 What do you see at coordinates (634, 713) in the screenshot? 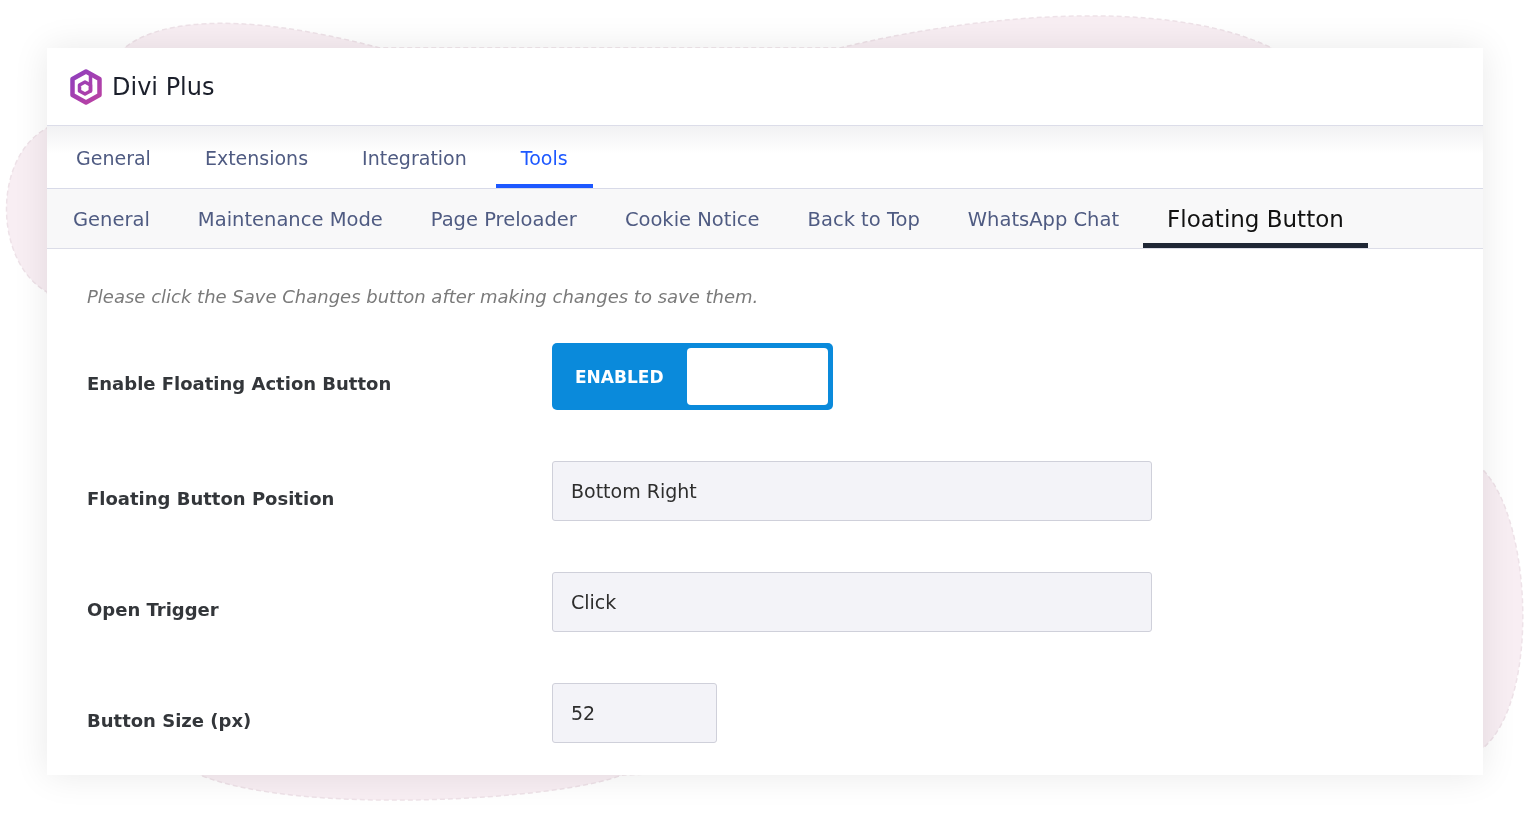
I see `number-field: 52` at bounding box center [634, 713].